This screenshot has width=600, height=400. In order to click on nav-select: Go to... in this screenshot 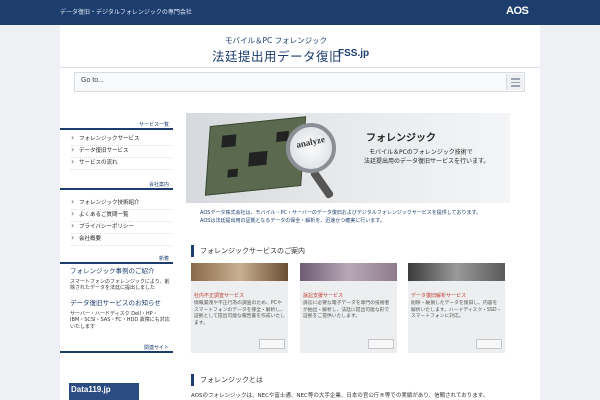, I will do `click(299, 82)`.